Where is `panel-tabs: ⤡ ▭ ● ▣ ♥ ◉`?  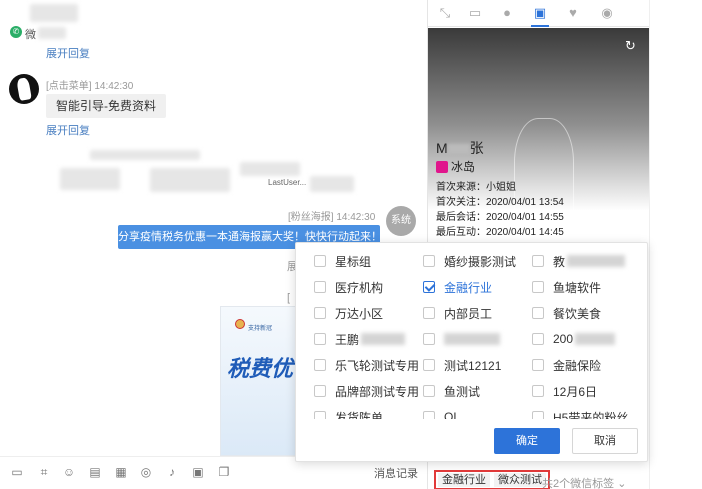
panel-tabs: ⤡ ▭ ● ▣ ♥ ◉ is located at coordinates (539, 13).